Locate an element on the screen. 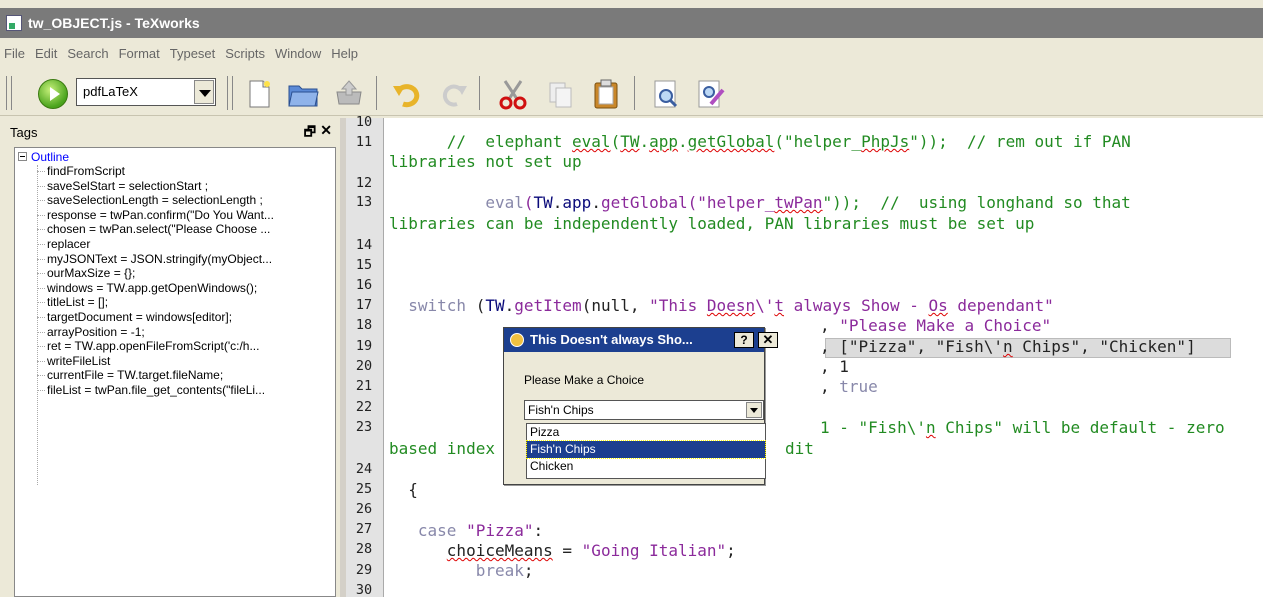  code-token: PhpJs is located at coordinates (885, 141).